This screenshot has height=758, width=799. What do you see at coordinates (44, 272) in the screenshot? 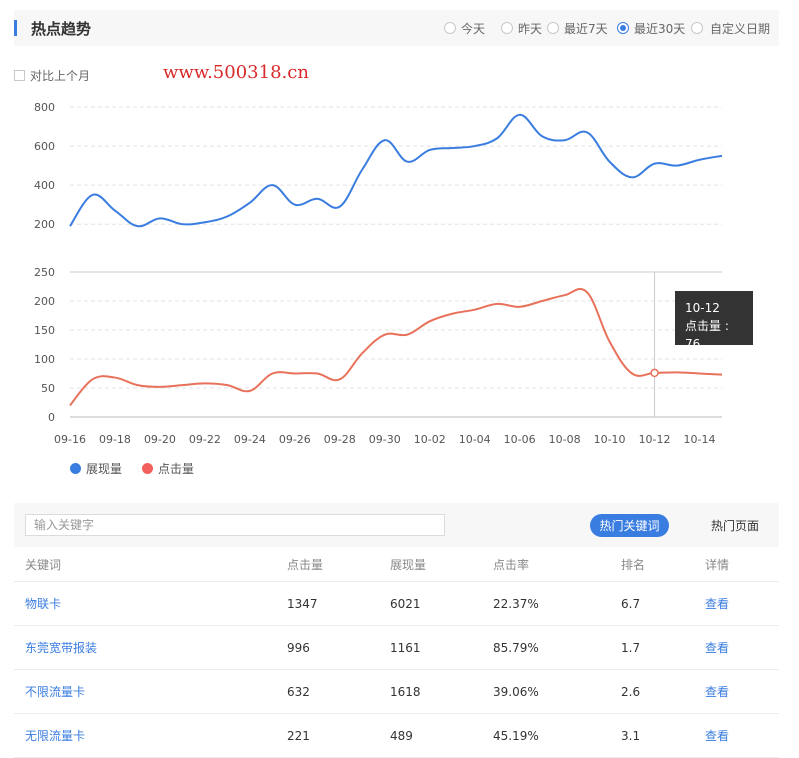
I see `y-tick-label: 250` at bounding box center [44, 272].